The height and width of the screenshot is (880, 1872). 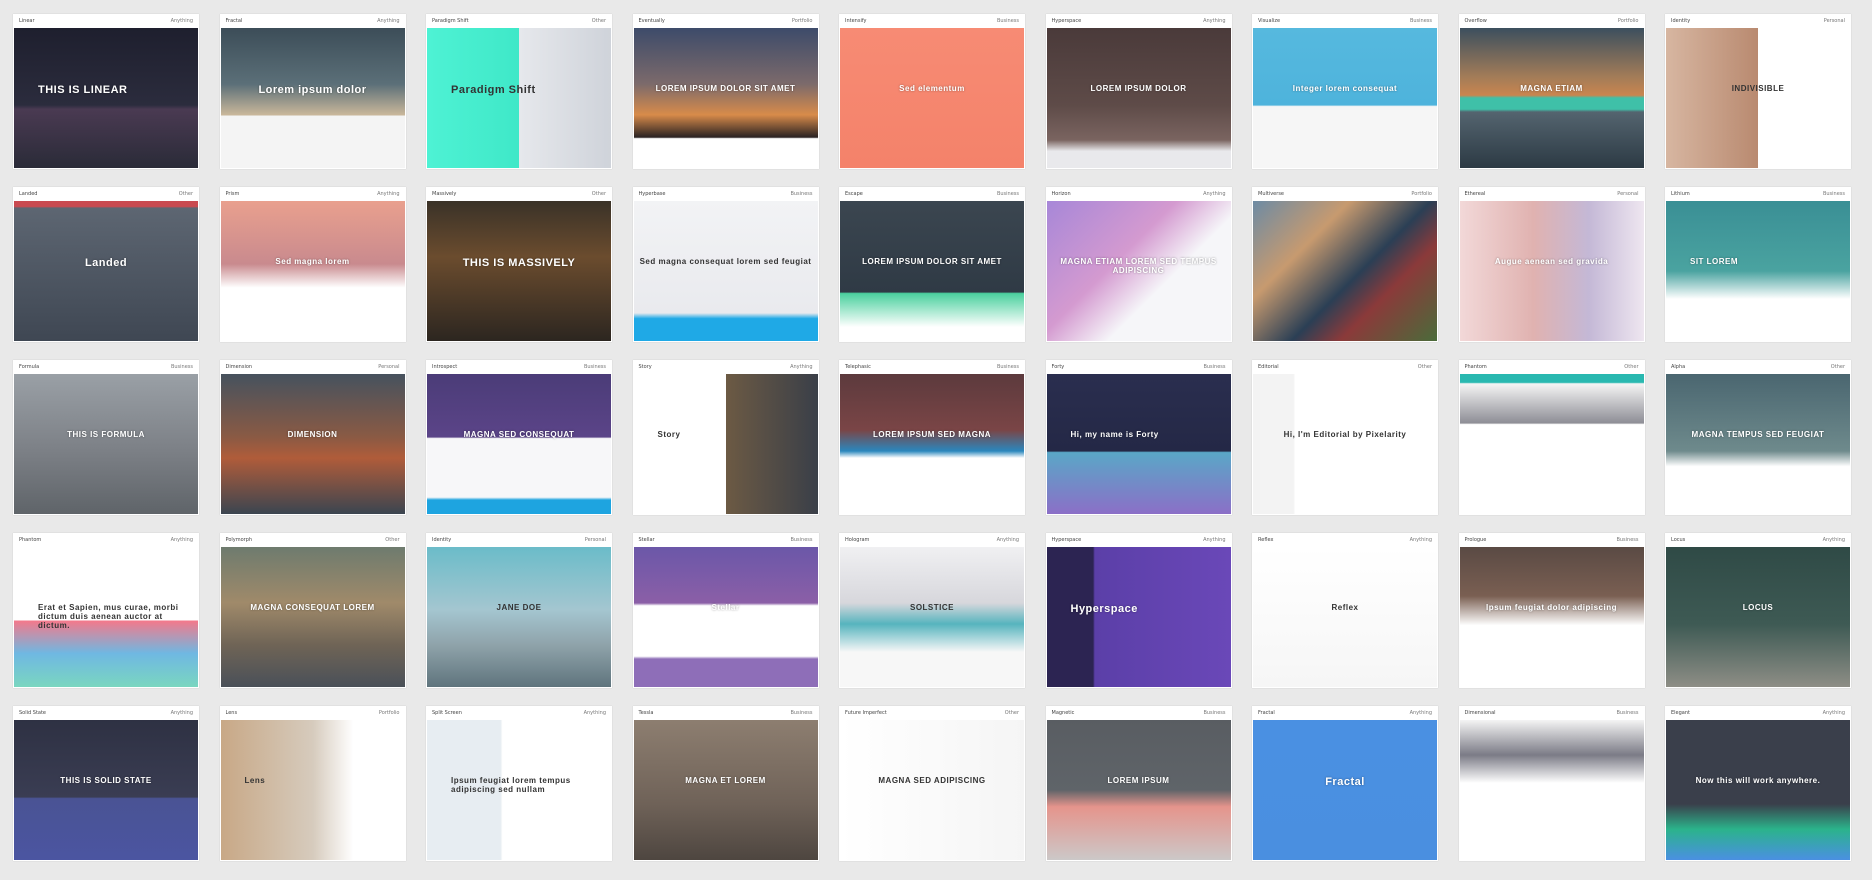 I want to click on template-thumbnail: SIT LOREM, so click(x=1758, y=271).